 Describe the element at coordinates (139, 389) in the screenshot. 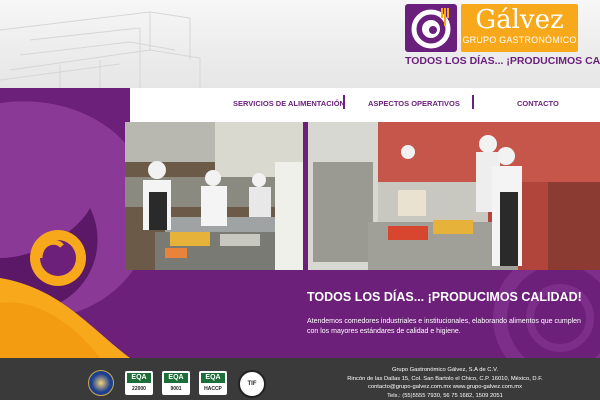

I see `cert-standard: 22000` at that location.